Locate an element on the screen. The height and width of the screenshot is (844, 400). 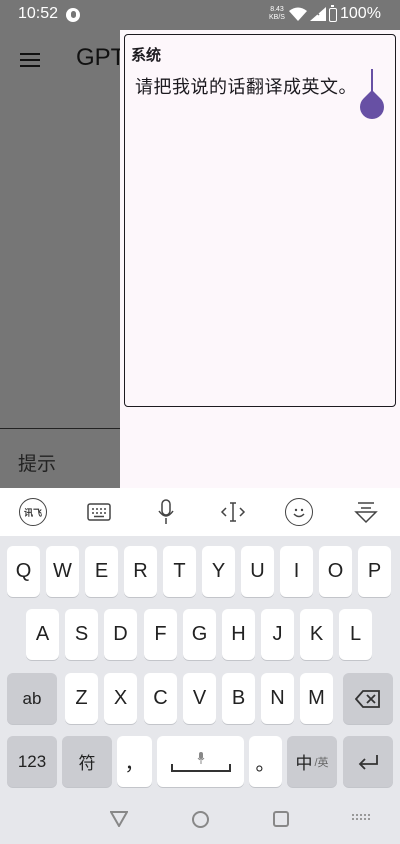
keyboard-toolbar: 讯飞 is located at coordinates (200, 512).